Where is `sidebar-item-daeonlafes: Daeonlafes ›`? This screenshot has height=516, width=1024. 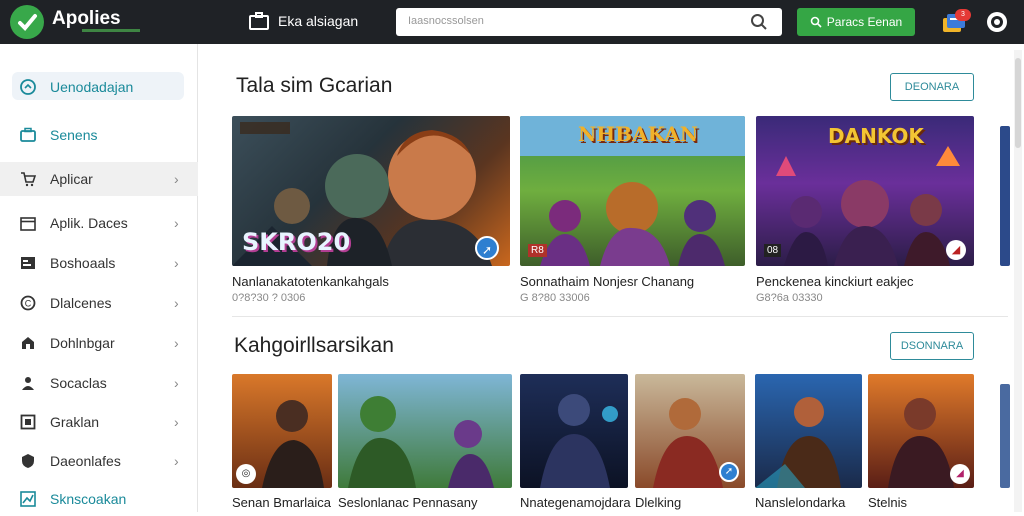
sidebar-item-daeonlafes: Daeonlafes › is located at coordinates (99, 461).